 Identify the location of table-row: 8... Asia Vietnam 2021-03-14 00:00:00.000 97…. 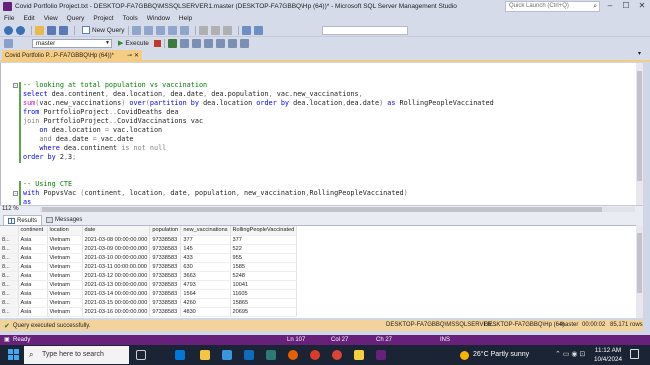
(149, 294).